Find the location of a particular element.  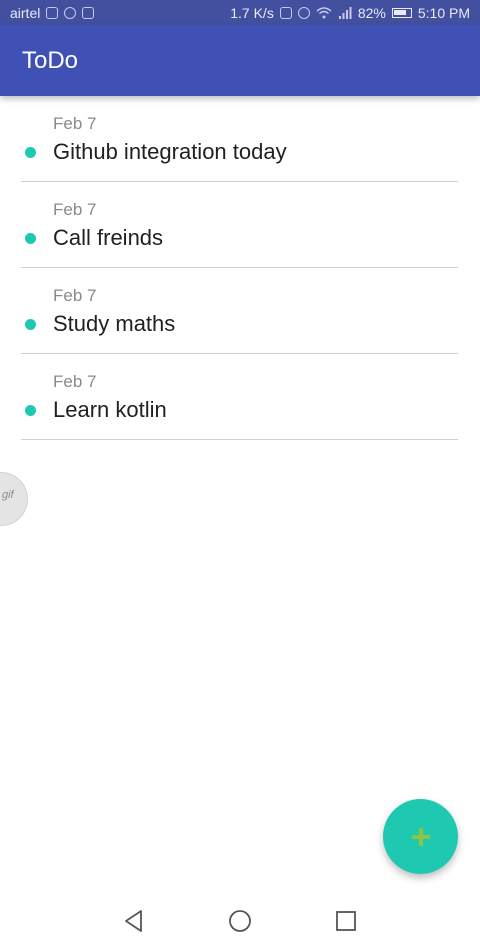

todo-item: Feb 7 Github integration today is located at coordinates (240, 139).